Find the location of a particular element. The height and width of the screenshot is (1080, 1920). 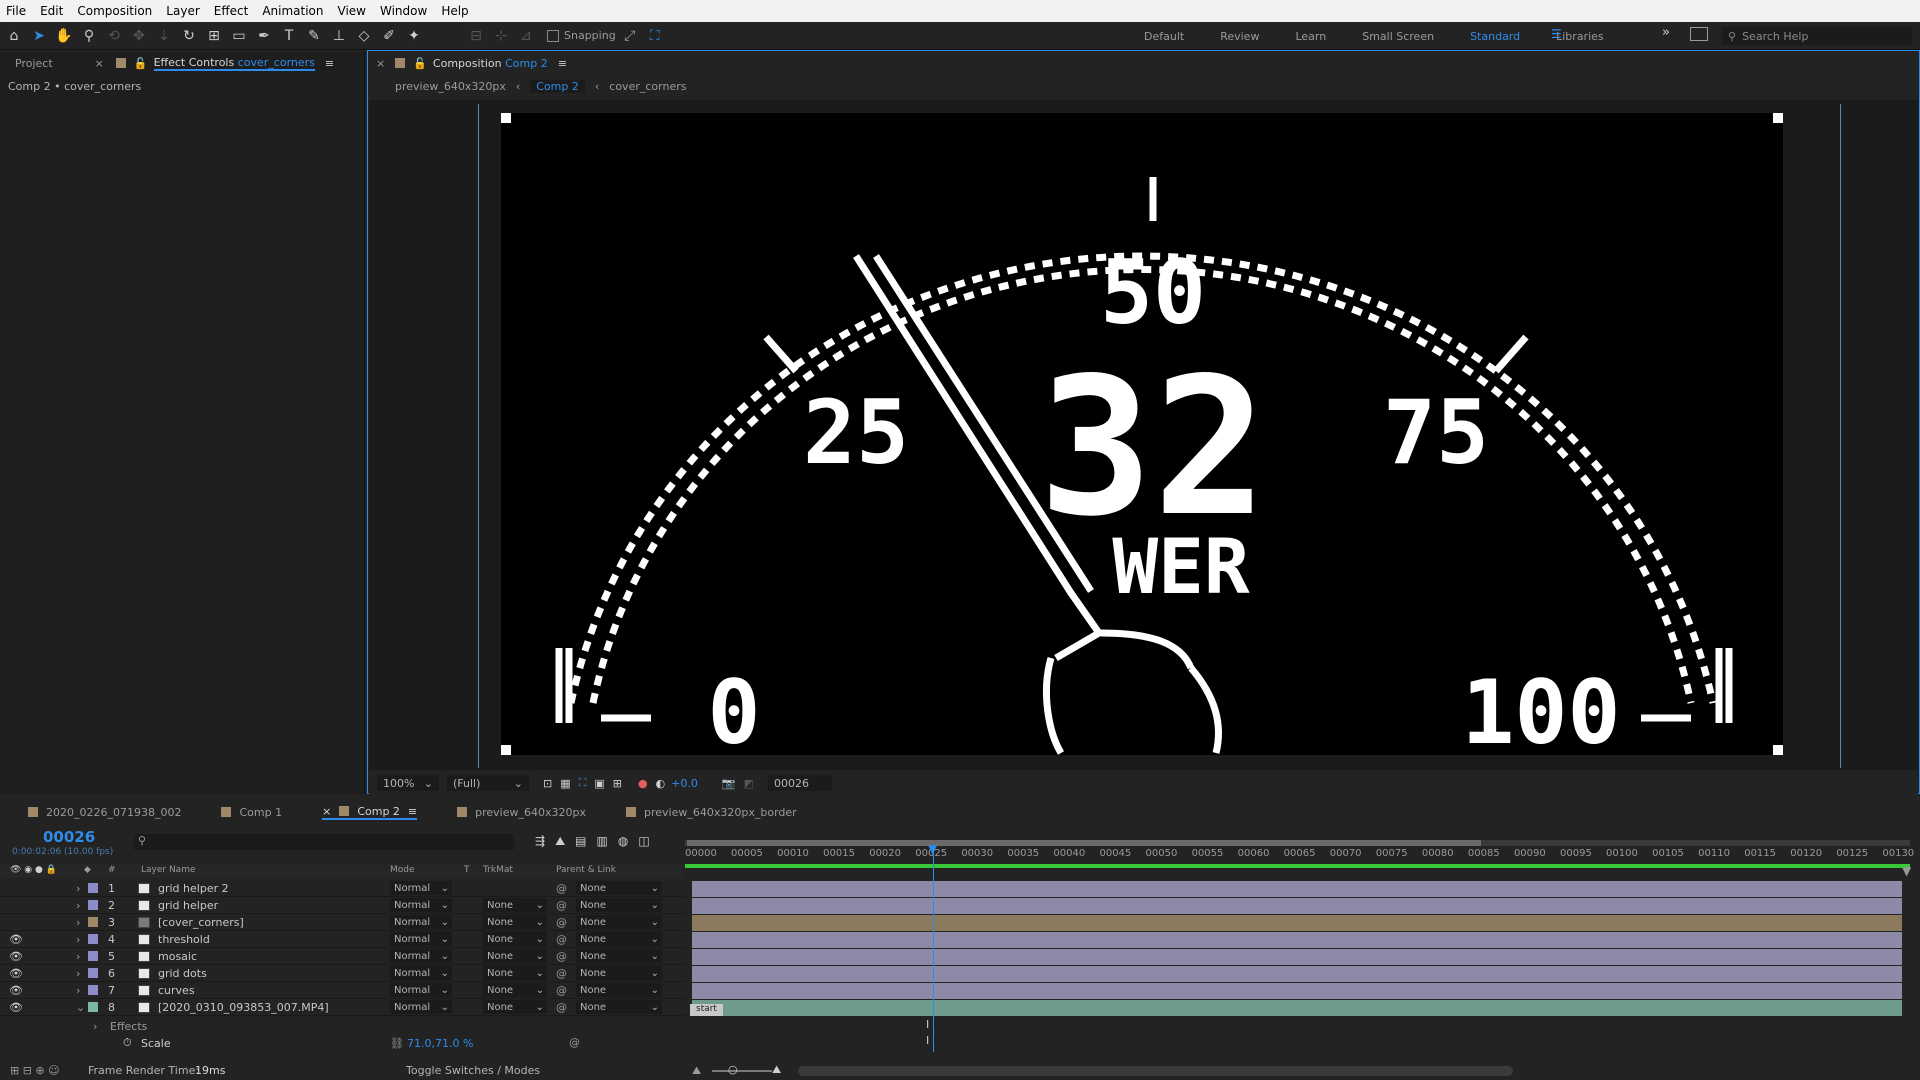

hand-tool-icon: ✋ is located at coordinates (64, 36).